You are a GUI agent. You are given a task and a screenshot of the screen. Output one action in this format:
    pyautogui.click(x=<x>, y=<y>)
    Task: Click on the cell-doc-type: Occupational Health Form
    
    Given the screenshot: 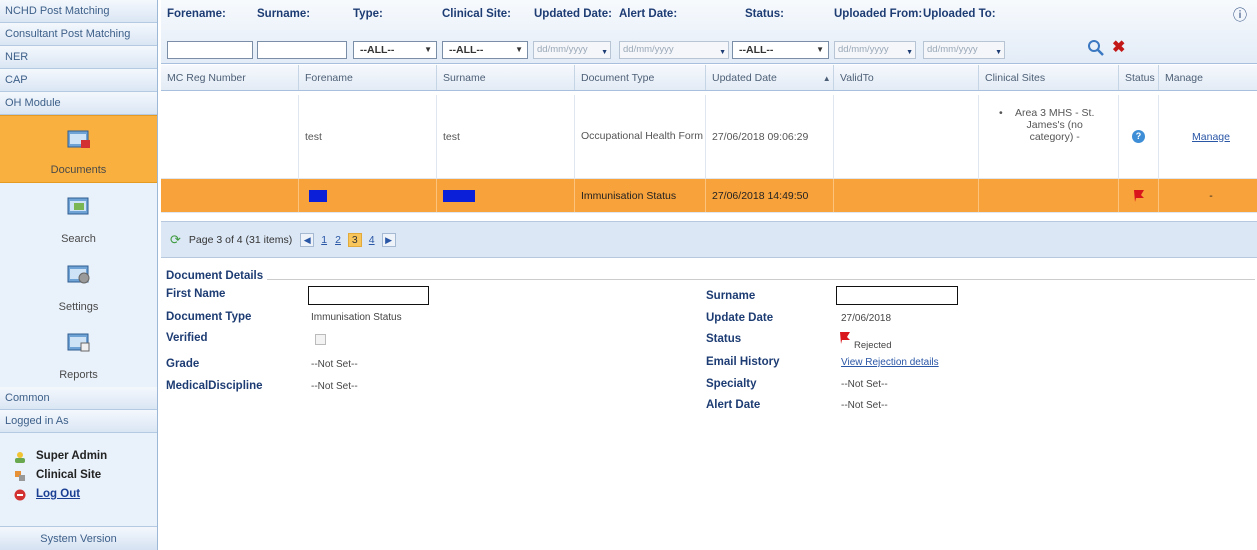 What is the action you would take?
    pyautogui.click(x=640, y=136)
    